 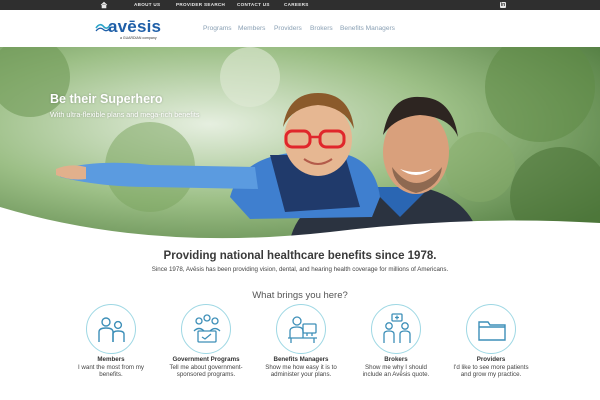 What do you see at coordinates (301, 367) in the screenshot?
I see `card-desc-line1: Show me how easy it is to` at bounding box center [301, 367].